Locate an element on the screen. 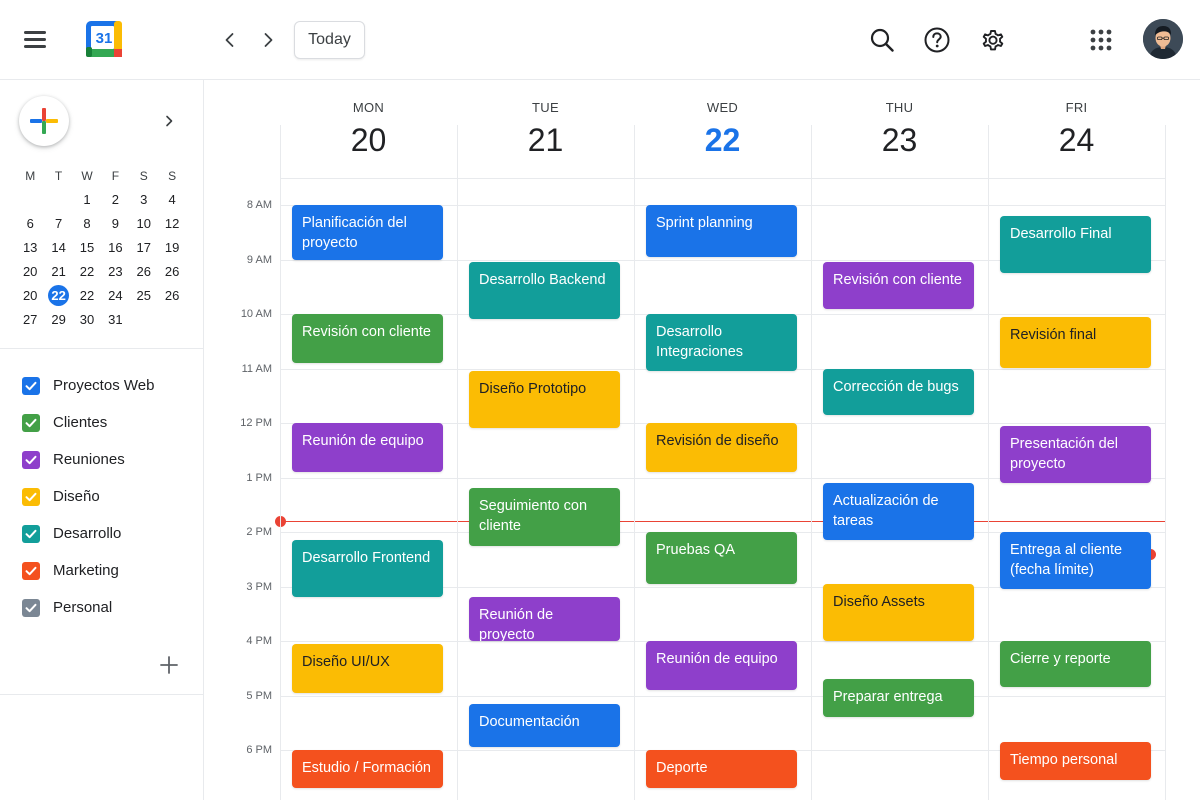  event-block: Sprint planning is located at coordinates (721, 231).